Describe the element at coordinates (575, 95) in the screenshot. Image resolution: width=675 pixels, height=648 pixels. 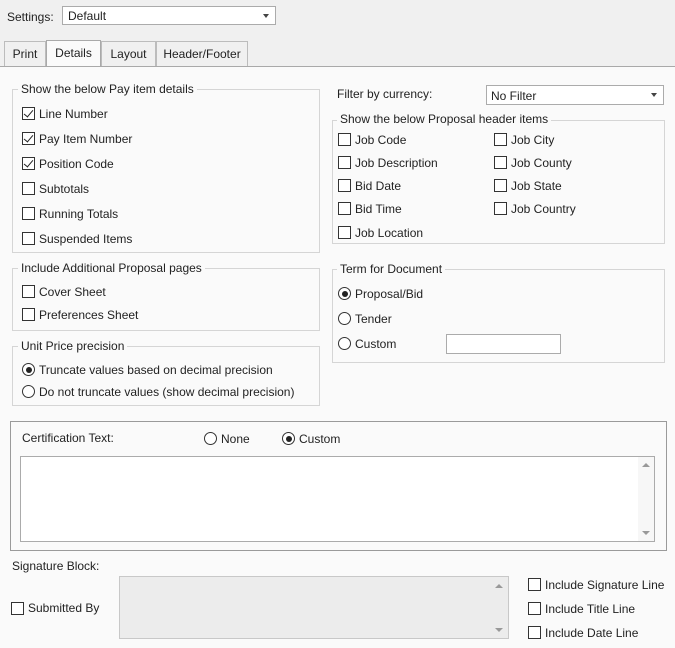
I see `currency-dropdown: No Filter` at that location.